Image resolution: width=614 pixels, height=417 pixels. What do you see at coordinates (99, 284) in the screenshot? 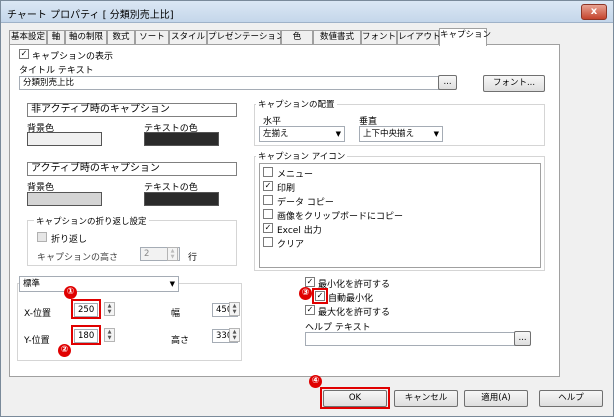
I see `position-mode-select: 標準 ▼` at bounding box center [99, 284].